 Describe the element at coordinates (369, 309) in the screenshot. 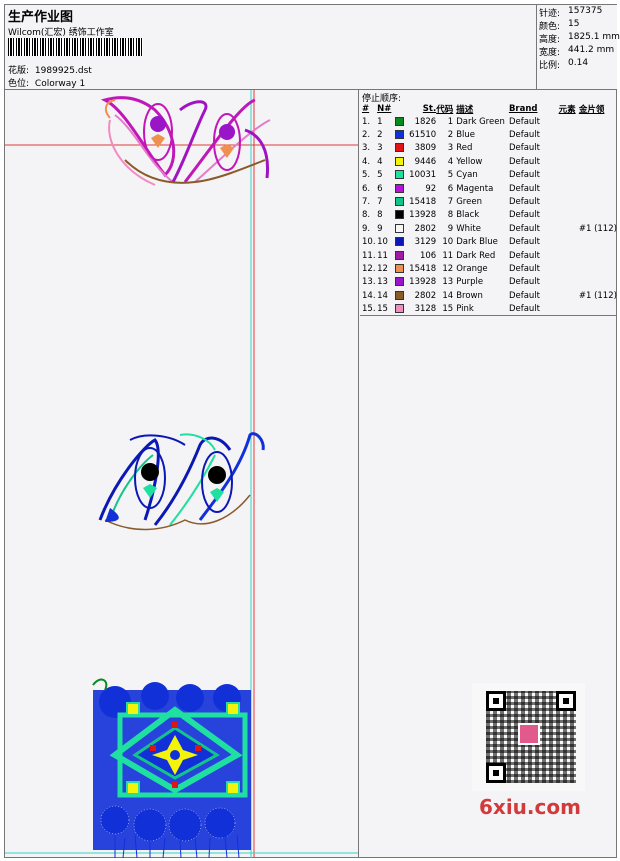

I see `row-index: 15.` at that location.